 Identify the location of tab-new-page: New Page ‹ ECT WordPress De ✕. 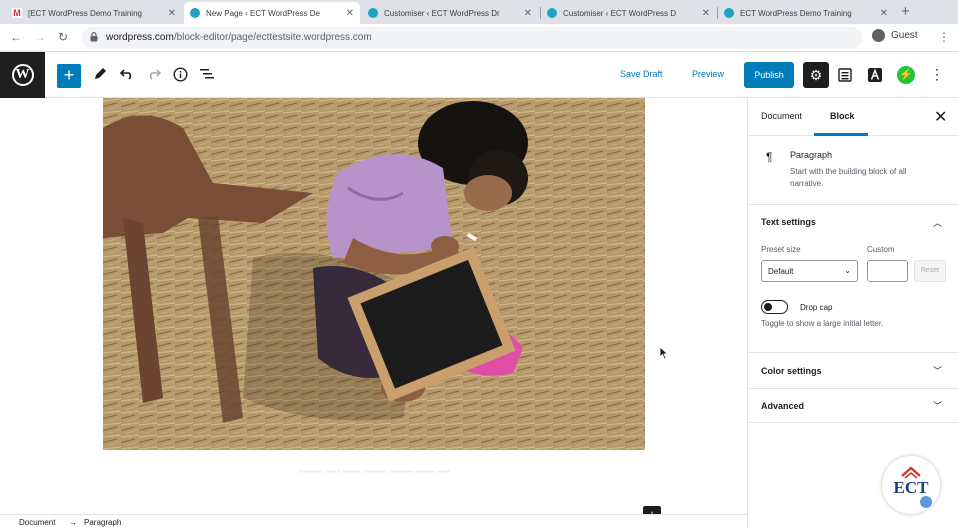
(272, 13).